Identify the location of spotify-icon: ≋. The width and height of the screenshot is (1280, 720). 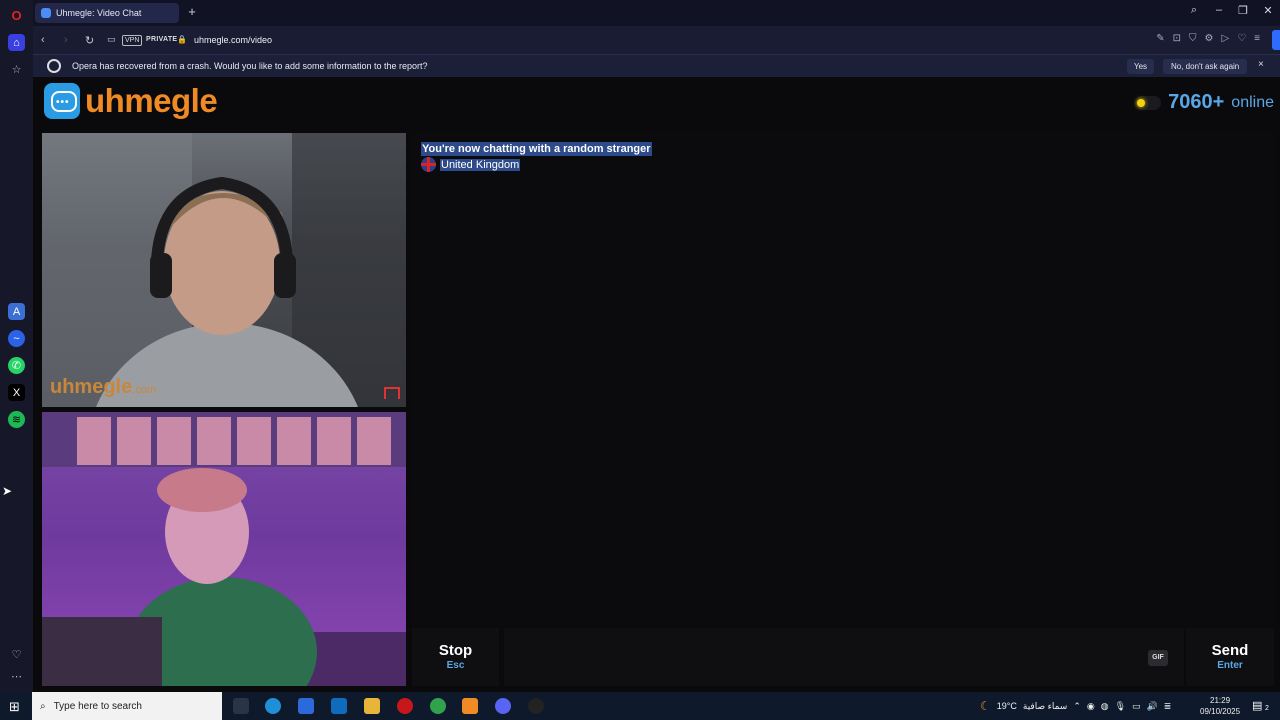
(16, 419).